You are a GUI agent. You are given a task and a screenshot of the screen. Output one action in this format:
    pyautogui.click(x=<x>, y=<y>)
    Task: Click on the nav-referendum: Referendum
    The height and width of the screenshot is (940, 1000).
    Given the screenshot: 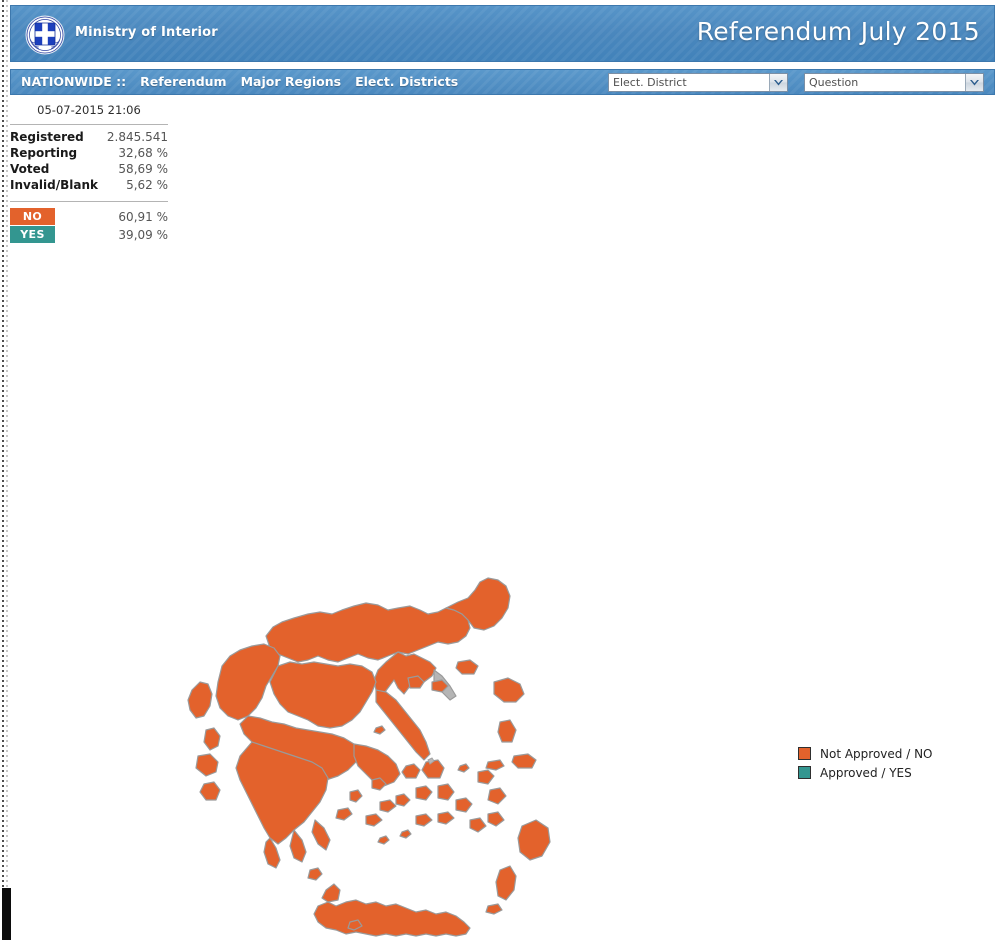 What is the action you would take?
    pyautogui.click(x=183, y=81)
    